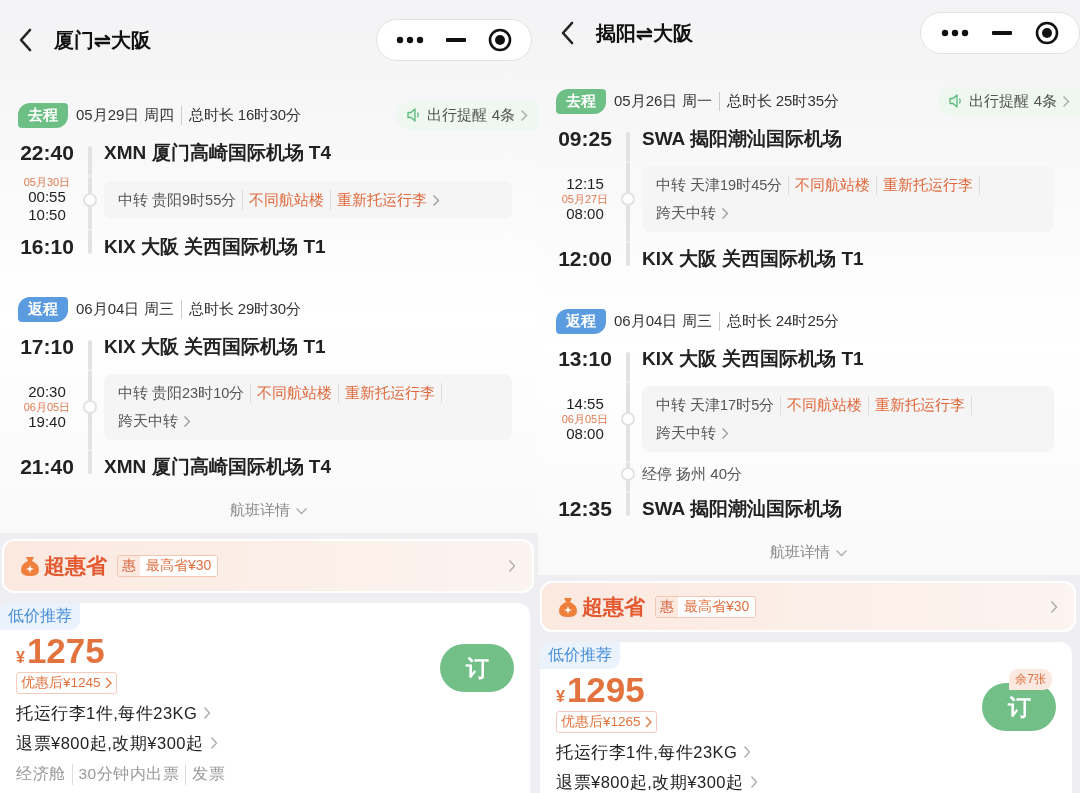 The width and height of the screenshot is (1080, 793). Describe the element at coordinates (585, 184) in the screenshot. I see `transfer-time: 12:15` at that location.